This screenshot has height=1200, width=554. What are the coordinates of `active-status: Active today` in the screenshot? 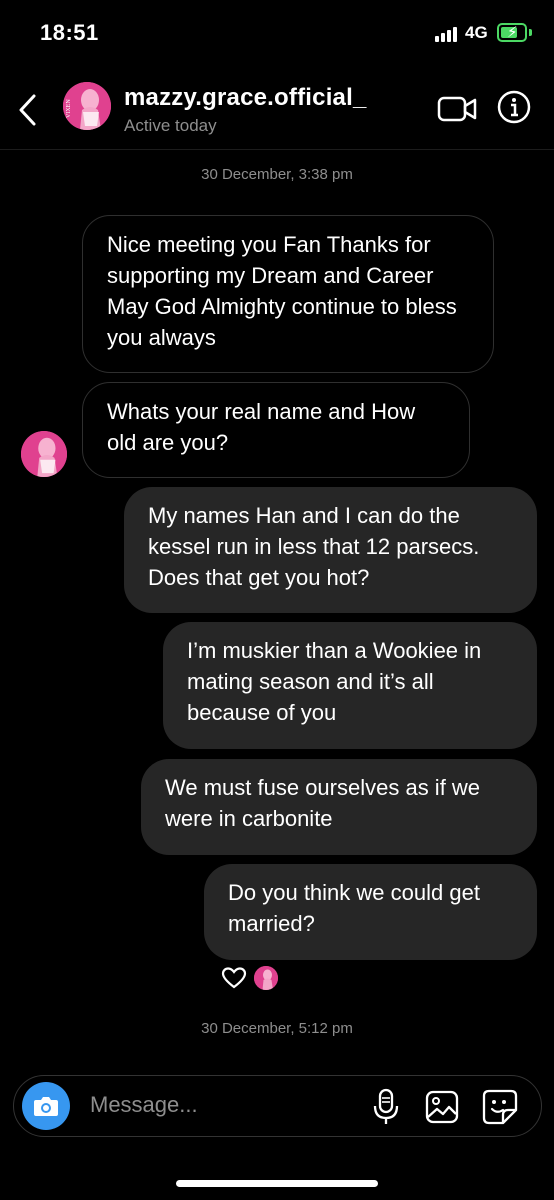 It's located at (170, 125).